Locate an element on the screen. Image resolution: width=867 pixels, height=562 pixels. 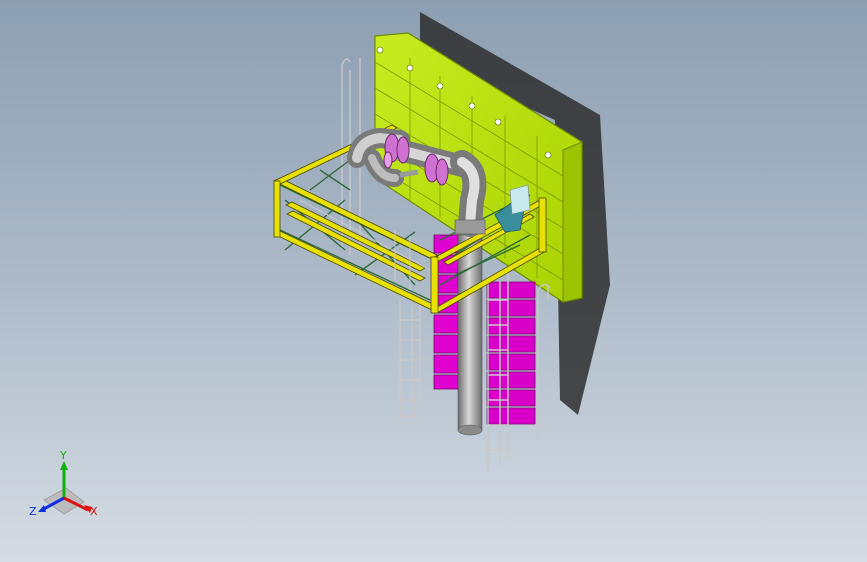
z-axis-label: Z is located at coordinates (33, 511).